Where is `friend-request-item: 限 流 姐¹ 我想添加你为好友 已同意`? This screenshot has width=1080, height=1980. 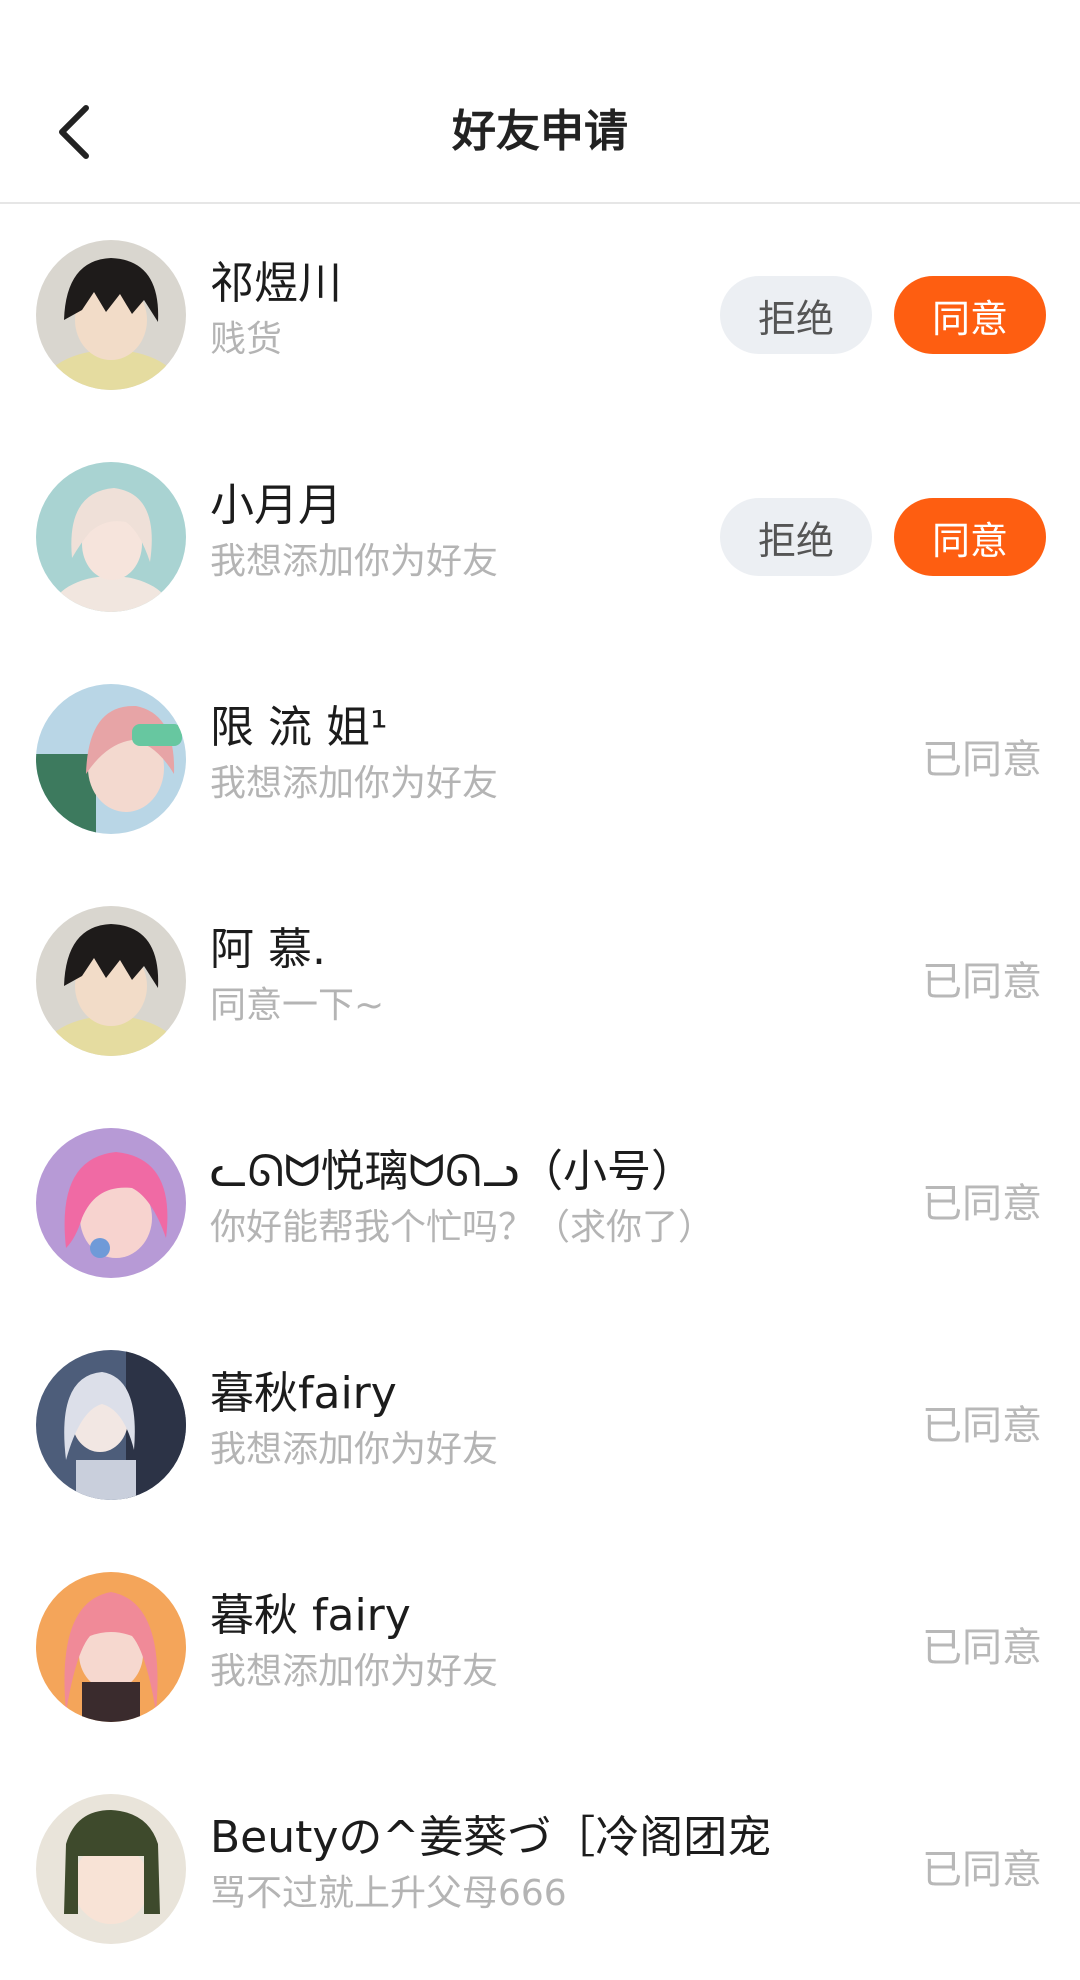
friend-request-item: 限 流 姐¹ 我想添加你为好友 已同意 is located at coordinates (540, 759).